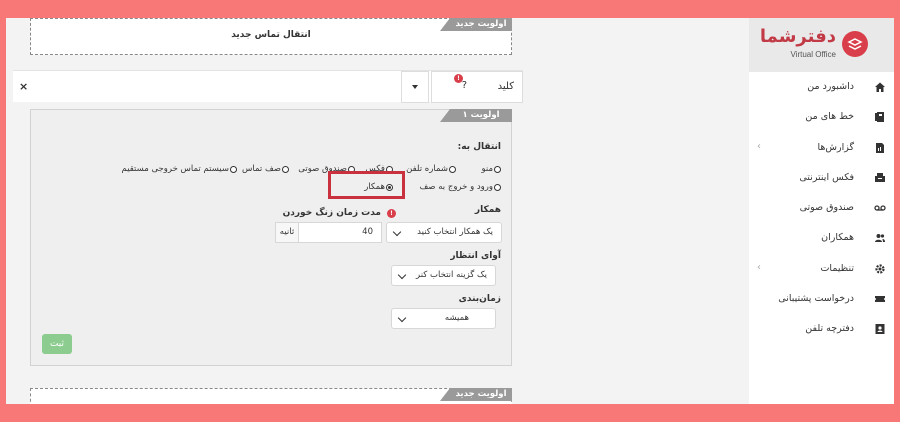 The height and width of the screenshot is (422, 900). I want to click on hold-music-select: یک گزینه انتخاب کنر, so click(443, 275).